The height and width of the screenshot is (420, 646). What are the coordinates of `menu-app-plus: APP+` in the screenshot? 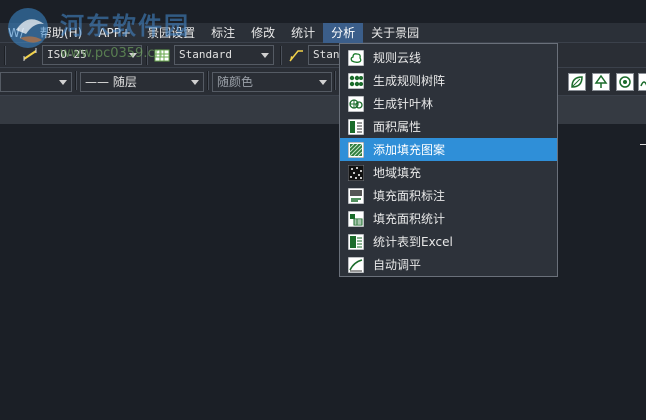 It's located at (114, 33).